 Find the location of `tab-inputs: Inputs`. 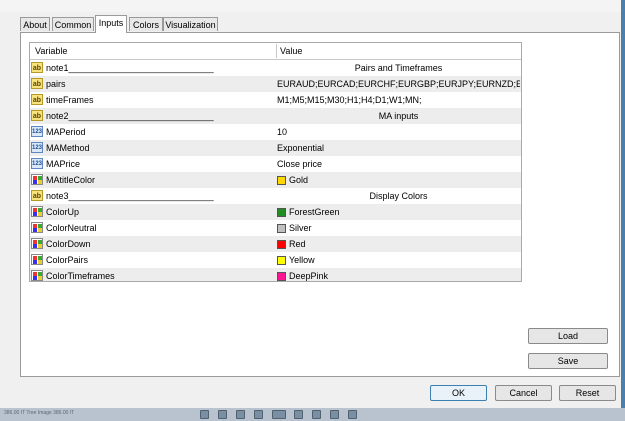

tab-inputs: Inputs is located at coordinates (111, 24).